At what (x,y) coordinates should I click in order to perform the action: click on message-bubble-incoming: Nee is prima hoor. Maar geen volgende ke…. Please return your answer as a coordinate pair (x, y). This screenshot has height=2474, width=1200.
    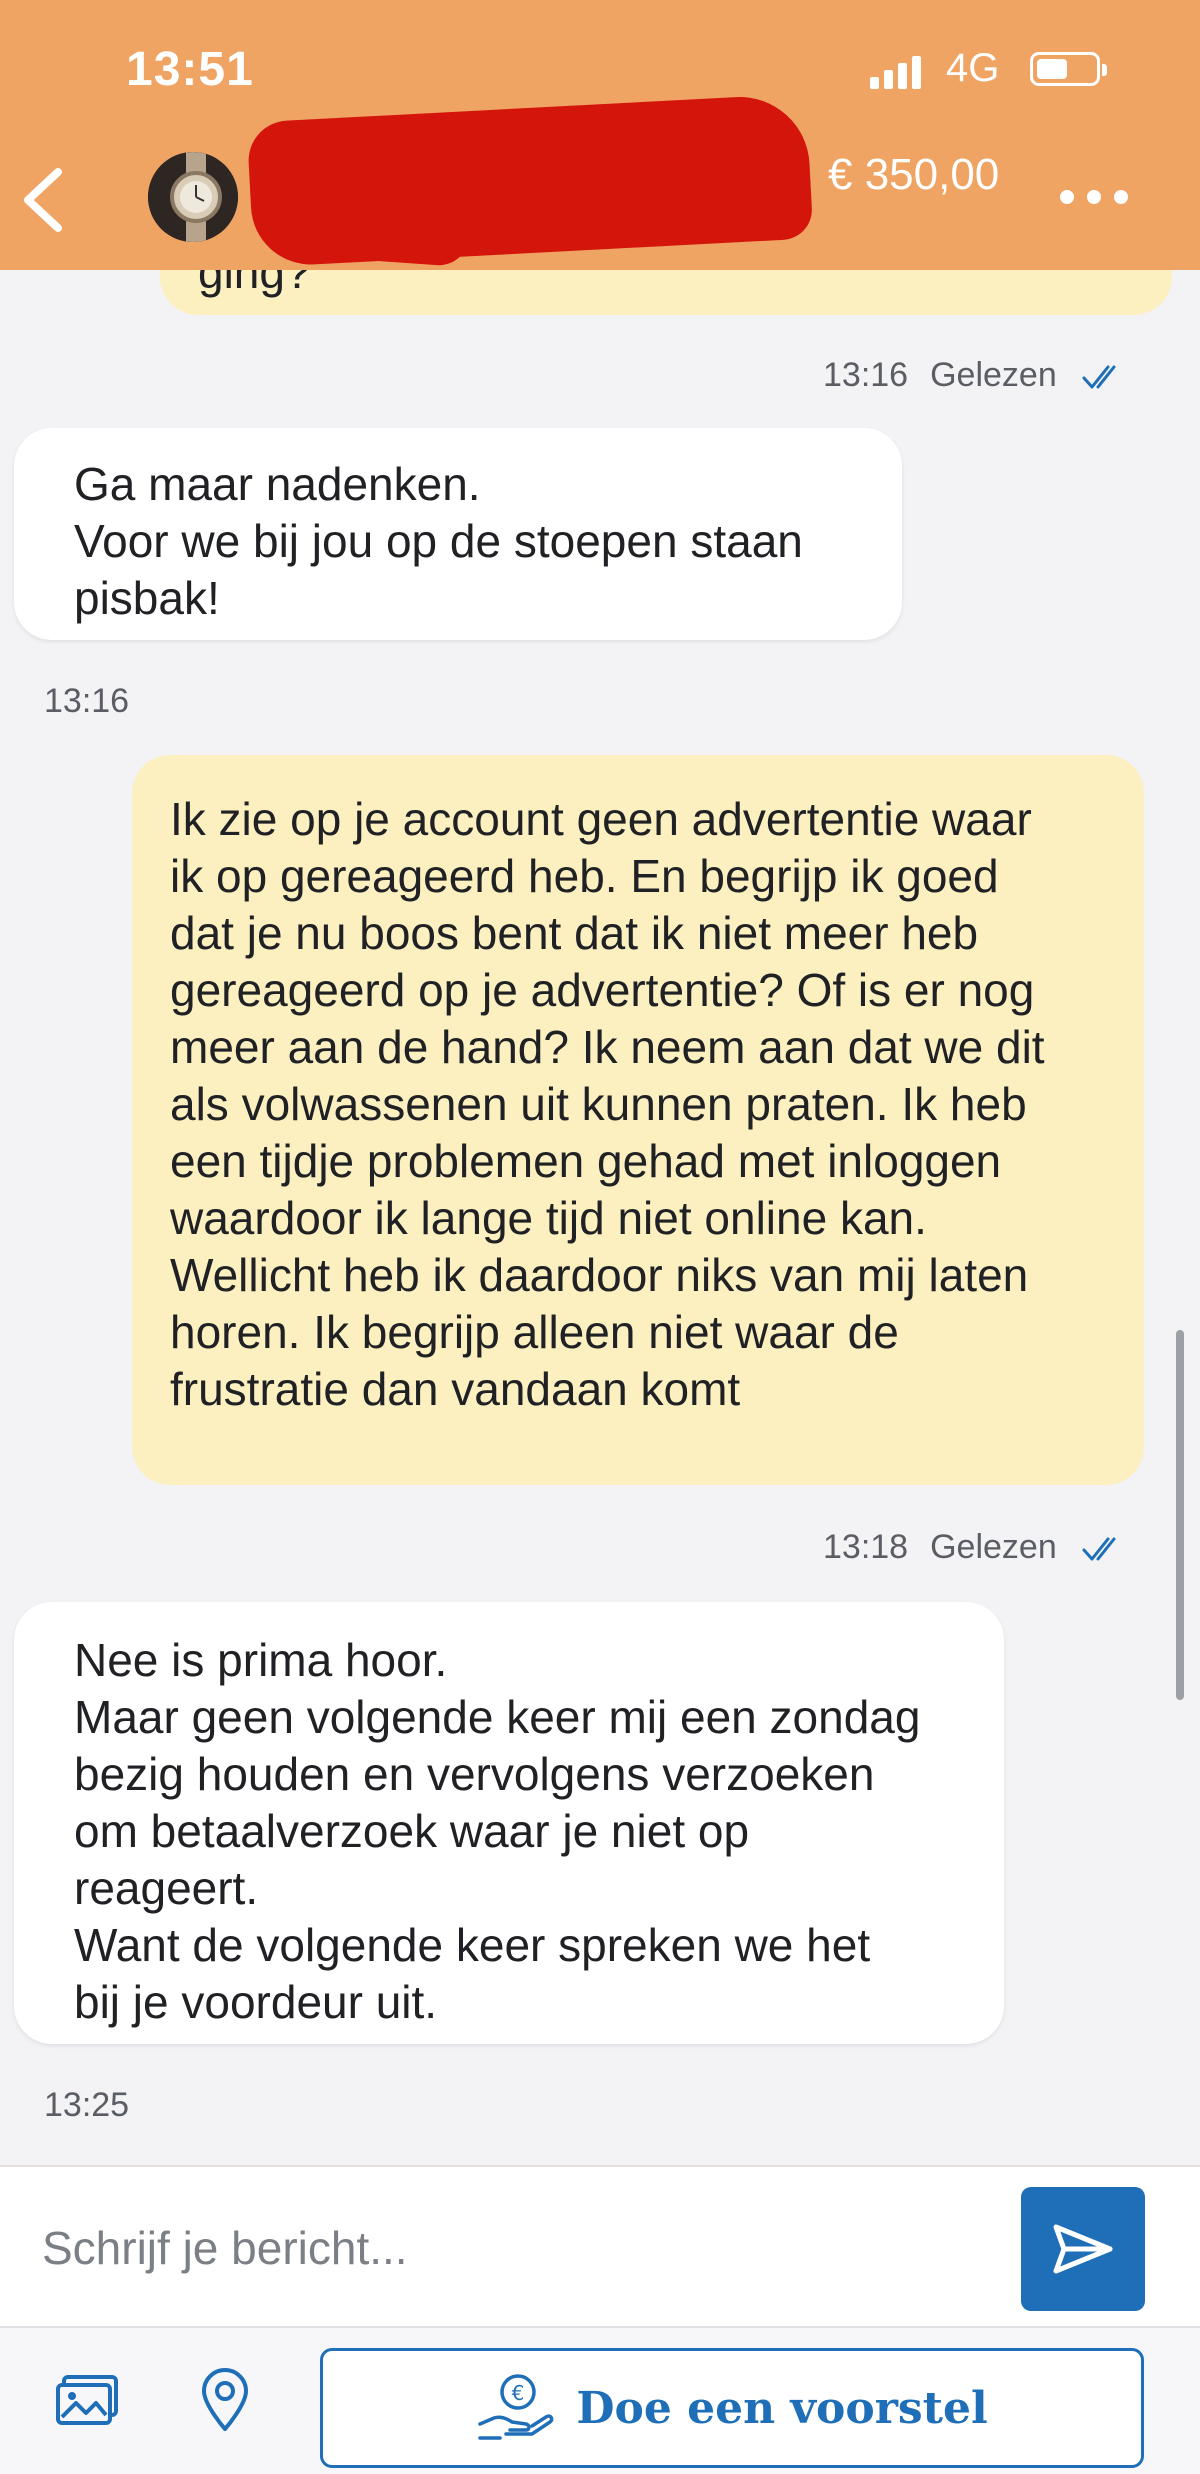
    Looking at the image, I should click on (509, 1823).